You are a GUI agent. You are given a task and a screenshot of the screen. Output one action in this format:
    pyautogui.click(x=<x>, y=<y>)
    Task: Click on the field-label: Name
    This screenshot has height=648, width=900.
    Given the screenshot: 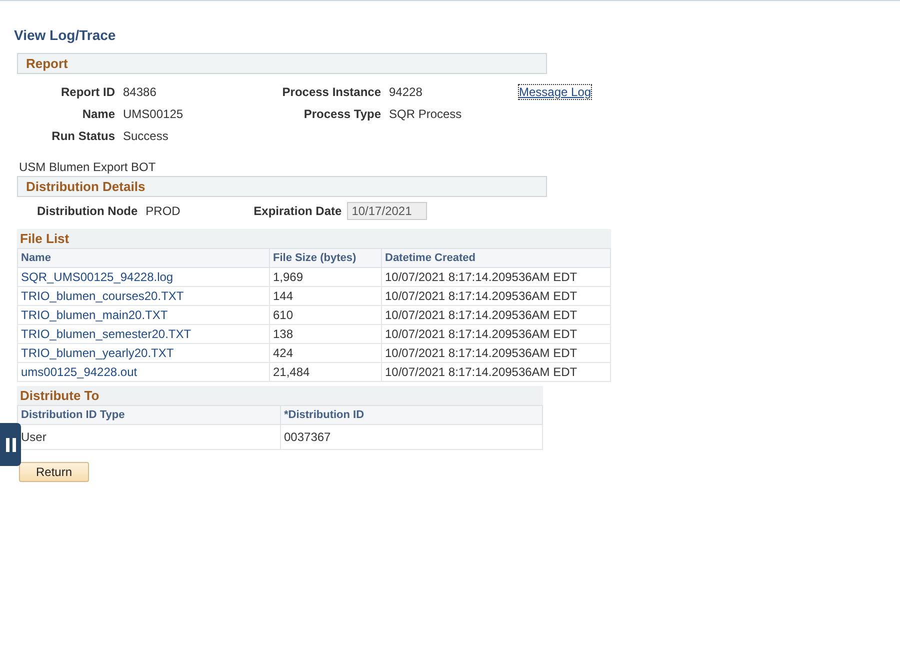 What is the action you would take?
    pyautogui.click(x=98, y=114)
    